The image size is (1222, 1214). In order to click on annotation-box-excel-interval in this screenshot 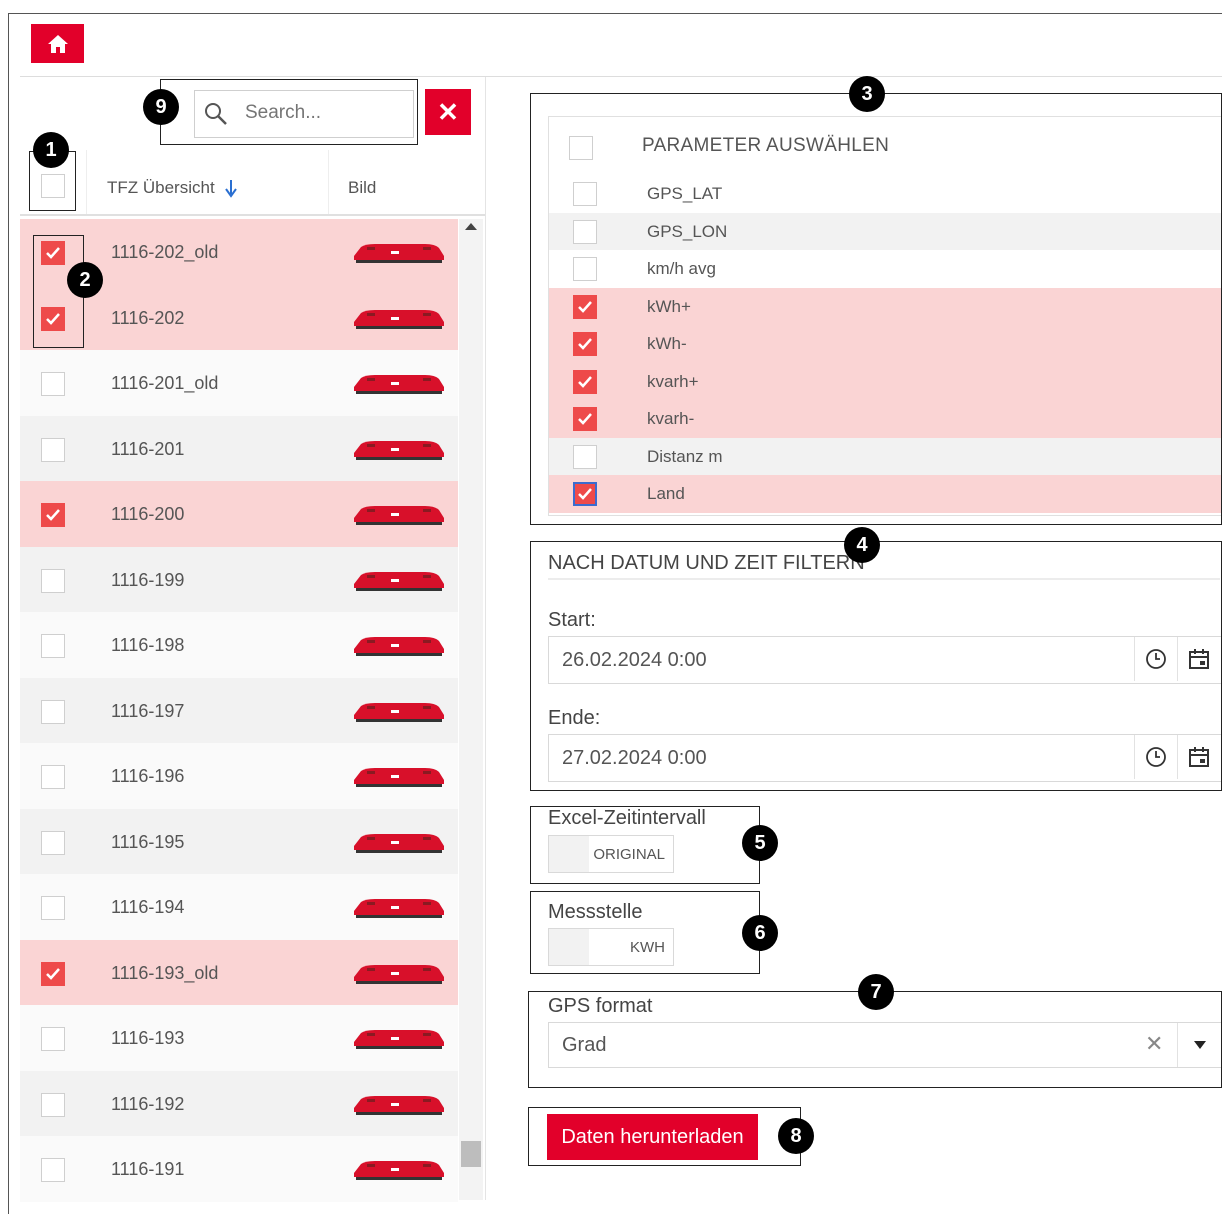, I will do `click(645, 845)`.